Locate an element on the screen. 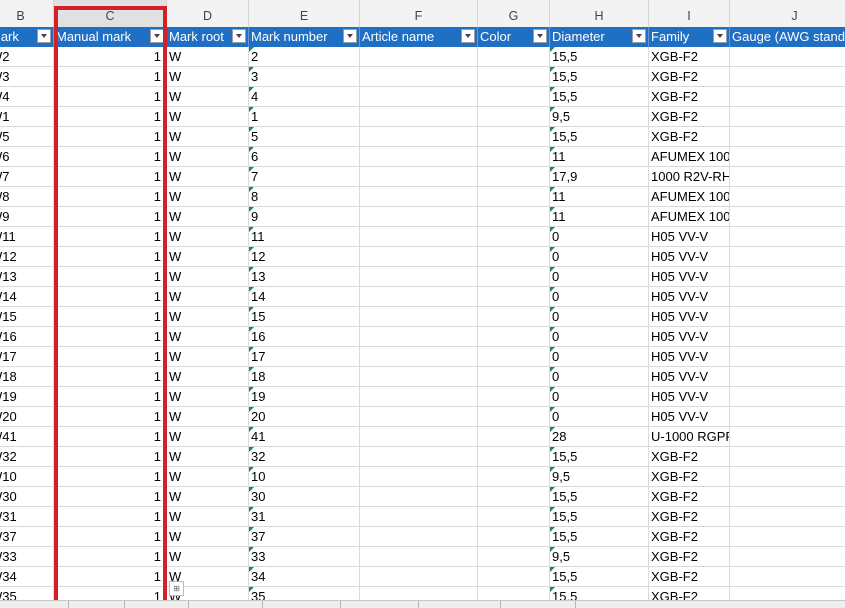  column-letter-h: H is located at coordinates (599, 13).